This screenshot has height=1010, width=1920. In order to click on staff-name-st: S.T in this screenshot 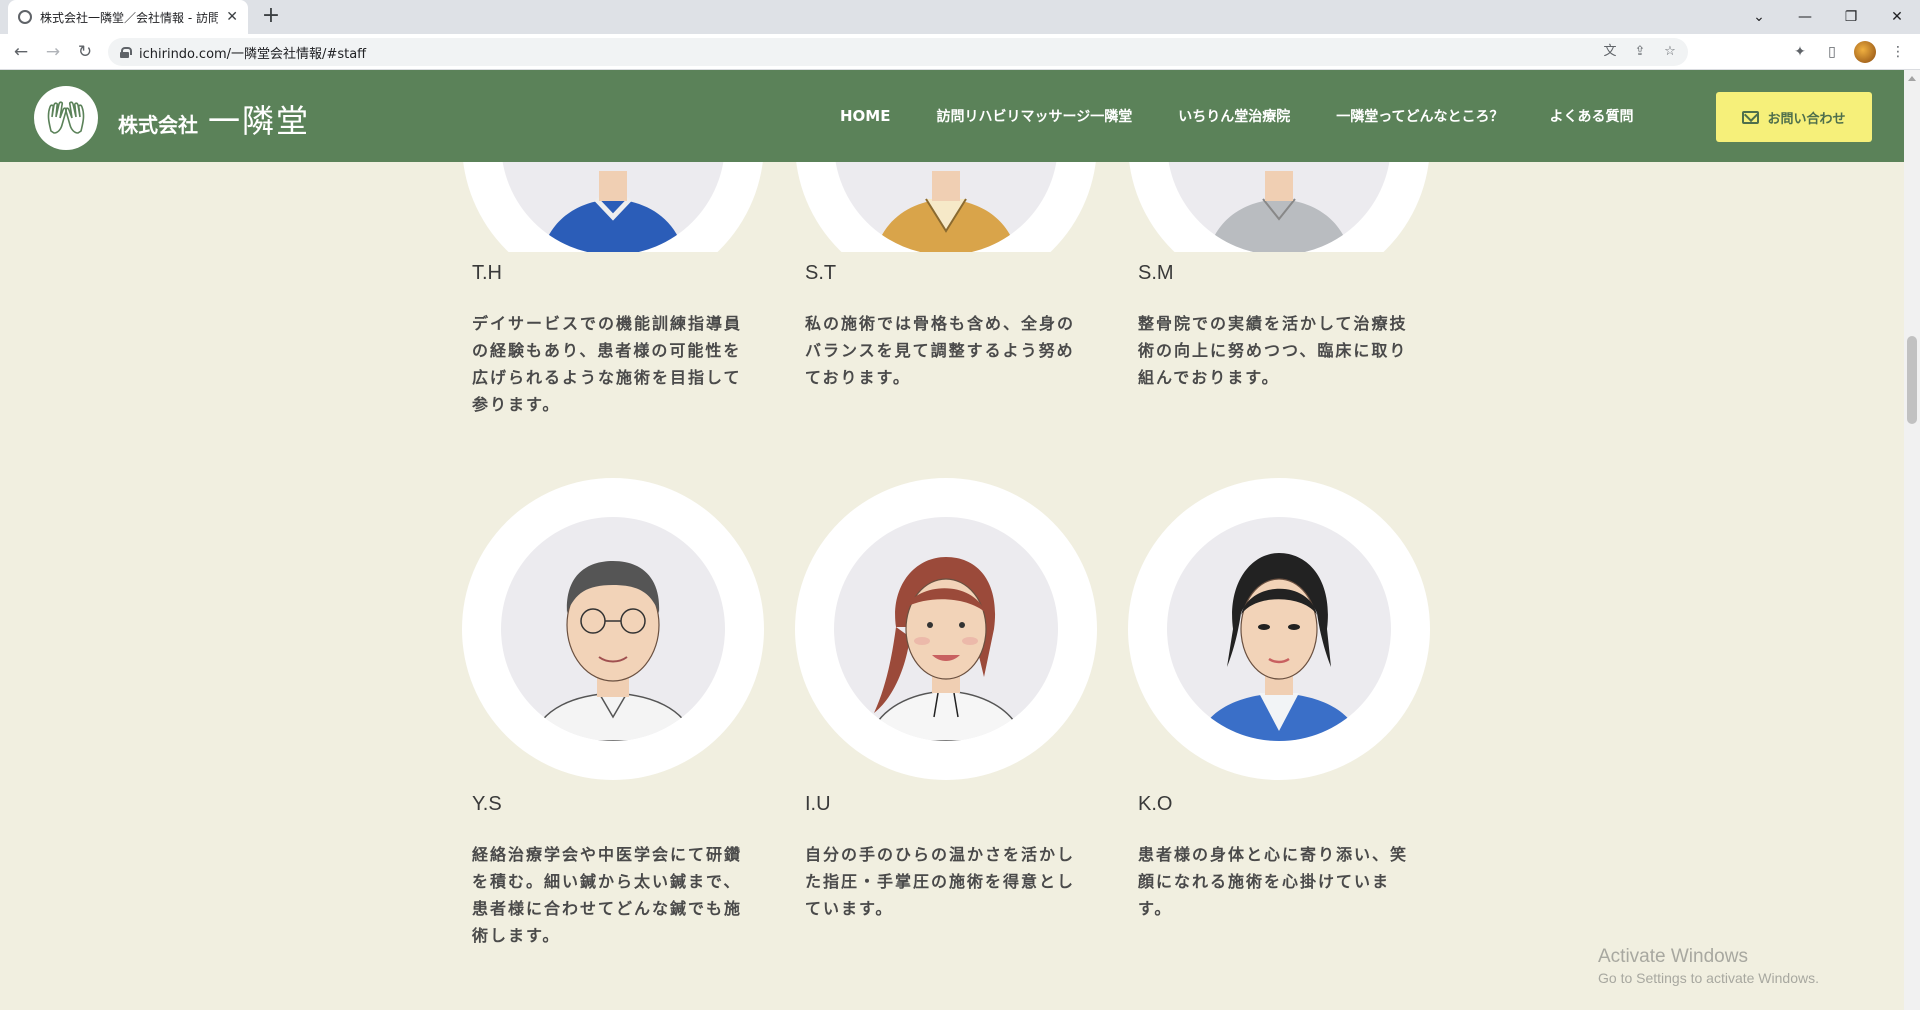, I will do `click(821, 273)`.